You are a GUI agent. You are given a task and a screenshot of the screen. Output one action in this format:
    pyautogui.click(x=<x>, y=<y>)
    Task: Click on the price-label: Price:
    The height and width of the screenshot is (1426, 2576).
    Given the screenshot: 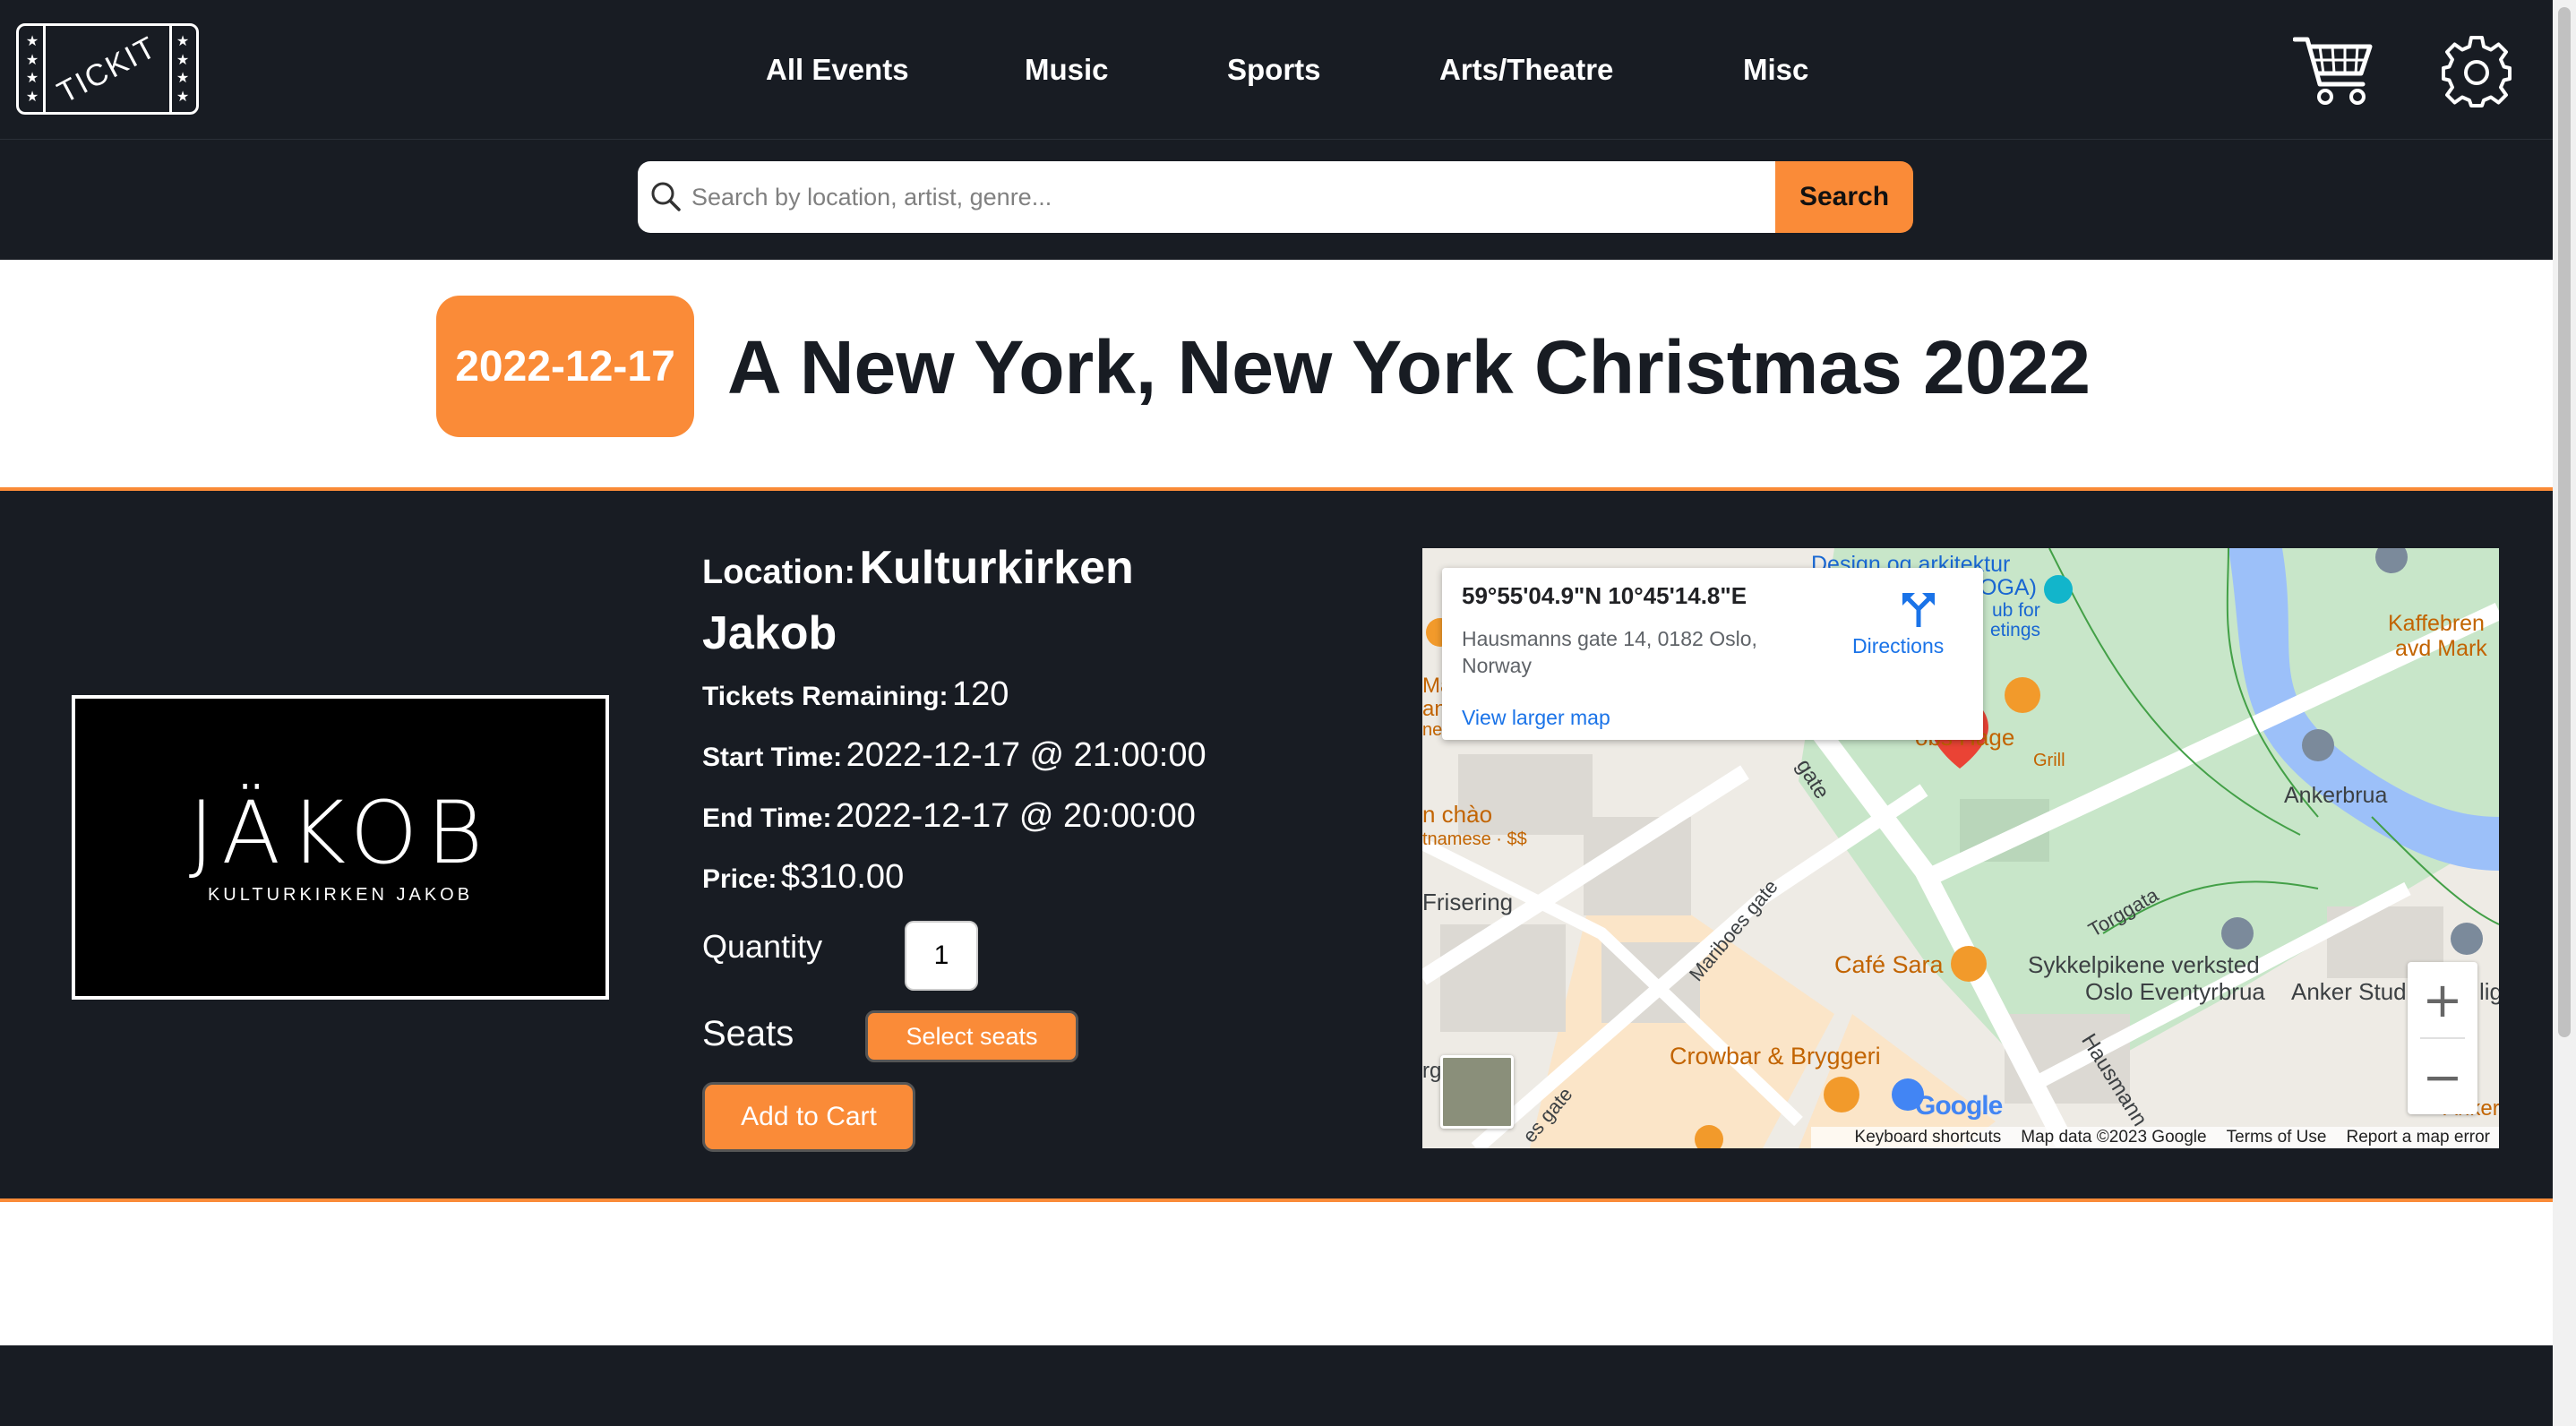 What is the action you would take?
    pyautogui.click(x=739, y=879)
    